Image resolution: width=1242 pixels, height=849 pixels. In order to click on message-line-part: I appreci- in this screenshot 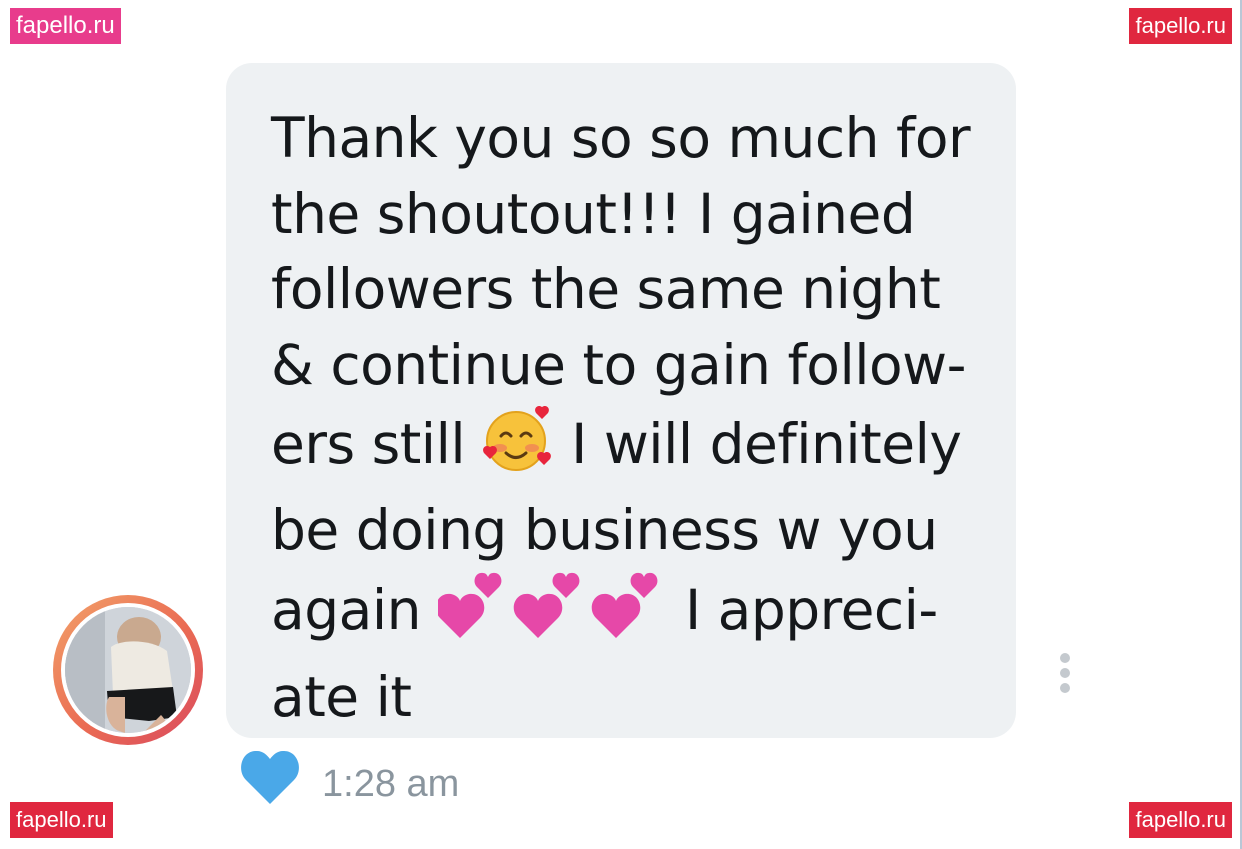, I will do `click(811, 609)`.